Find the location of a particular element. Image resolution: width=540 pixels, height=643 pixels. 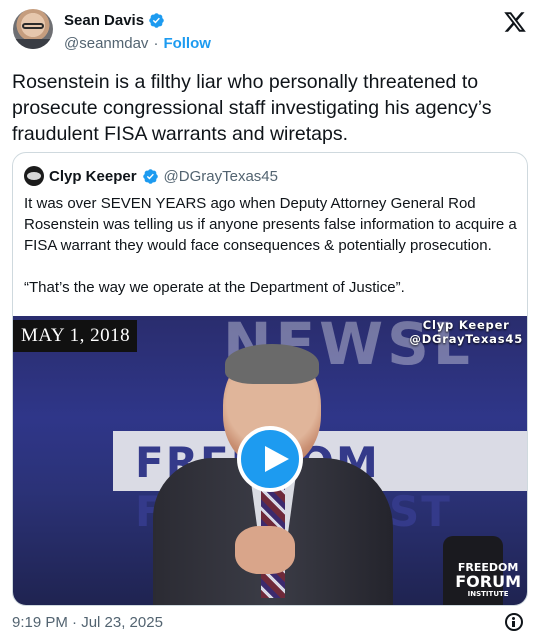

video-watermark: Clyp Keeper @DGrayTexas45 is located at coordinates (466, 332).